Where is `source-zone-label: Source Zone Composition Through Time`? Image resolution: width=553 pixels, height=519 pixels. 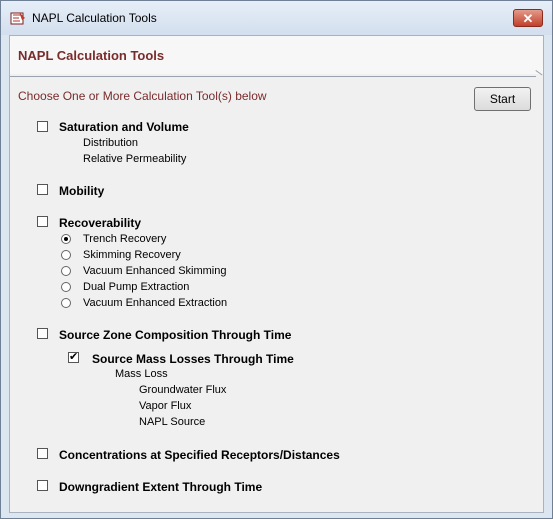
source-zone-label: Source Zone Composition Through Time is located at coordinates (175, 335).